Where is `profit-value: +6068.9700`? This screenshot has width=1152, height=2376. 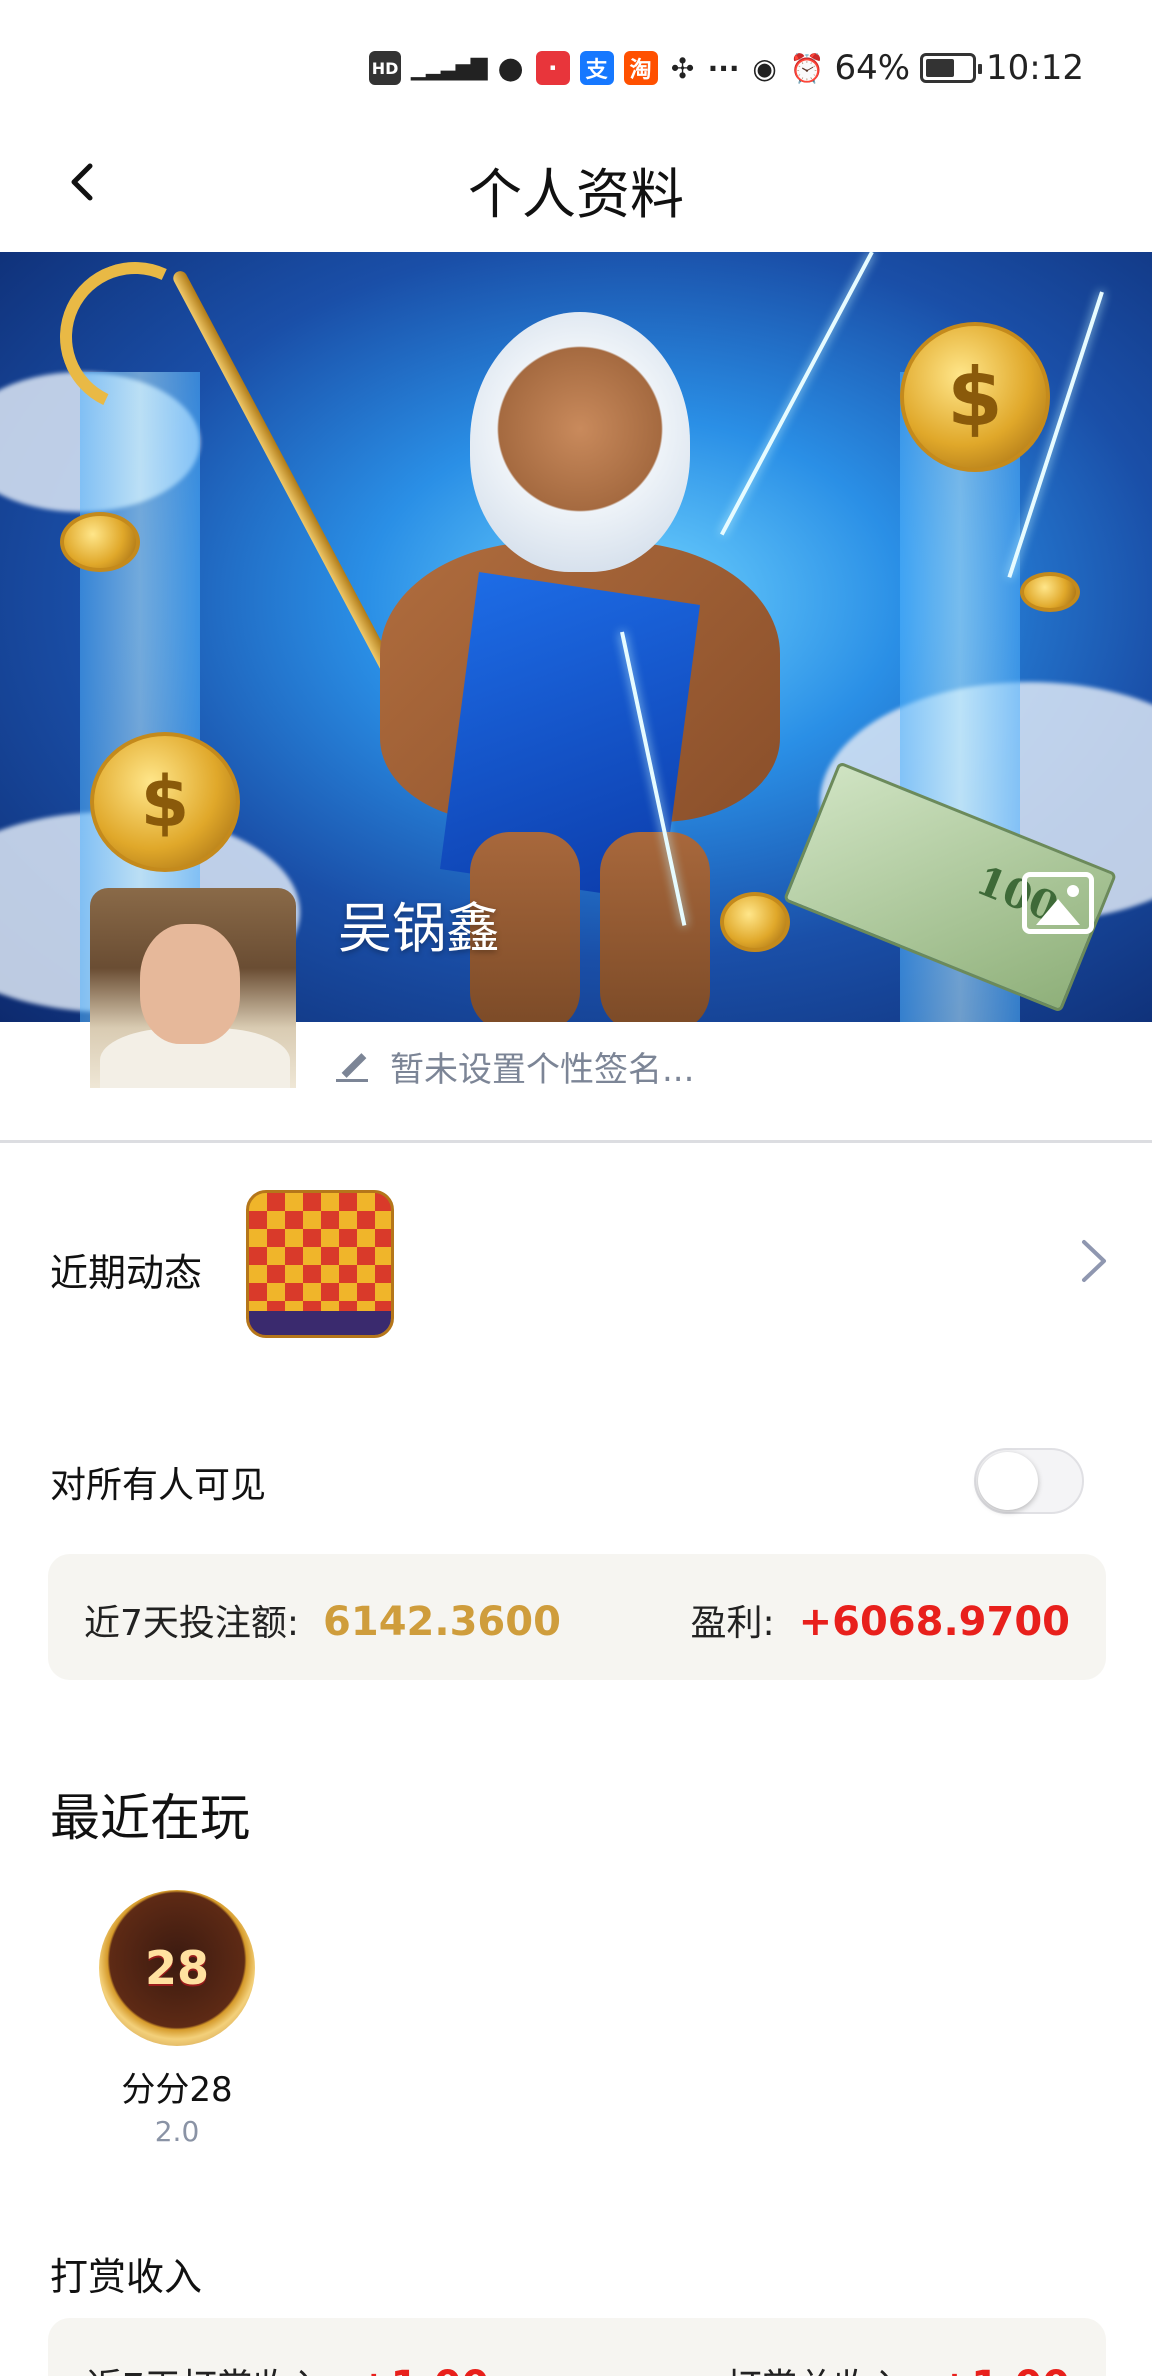 profit-value: +6068.9700 is located at coordinates (934, 1622).